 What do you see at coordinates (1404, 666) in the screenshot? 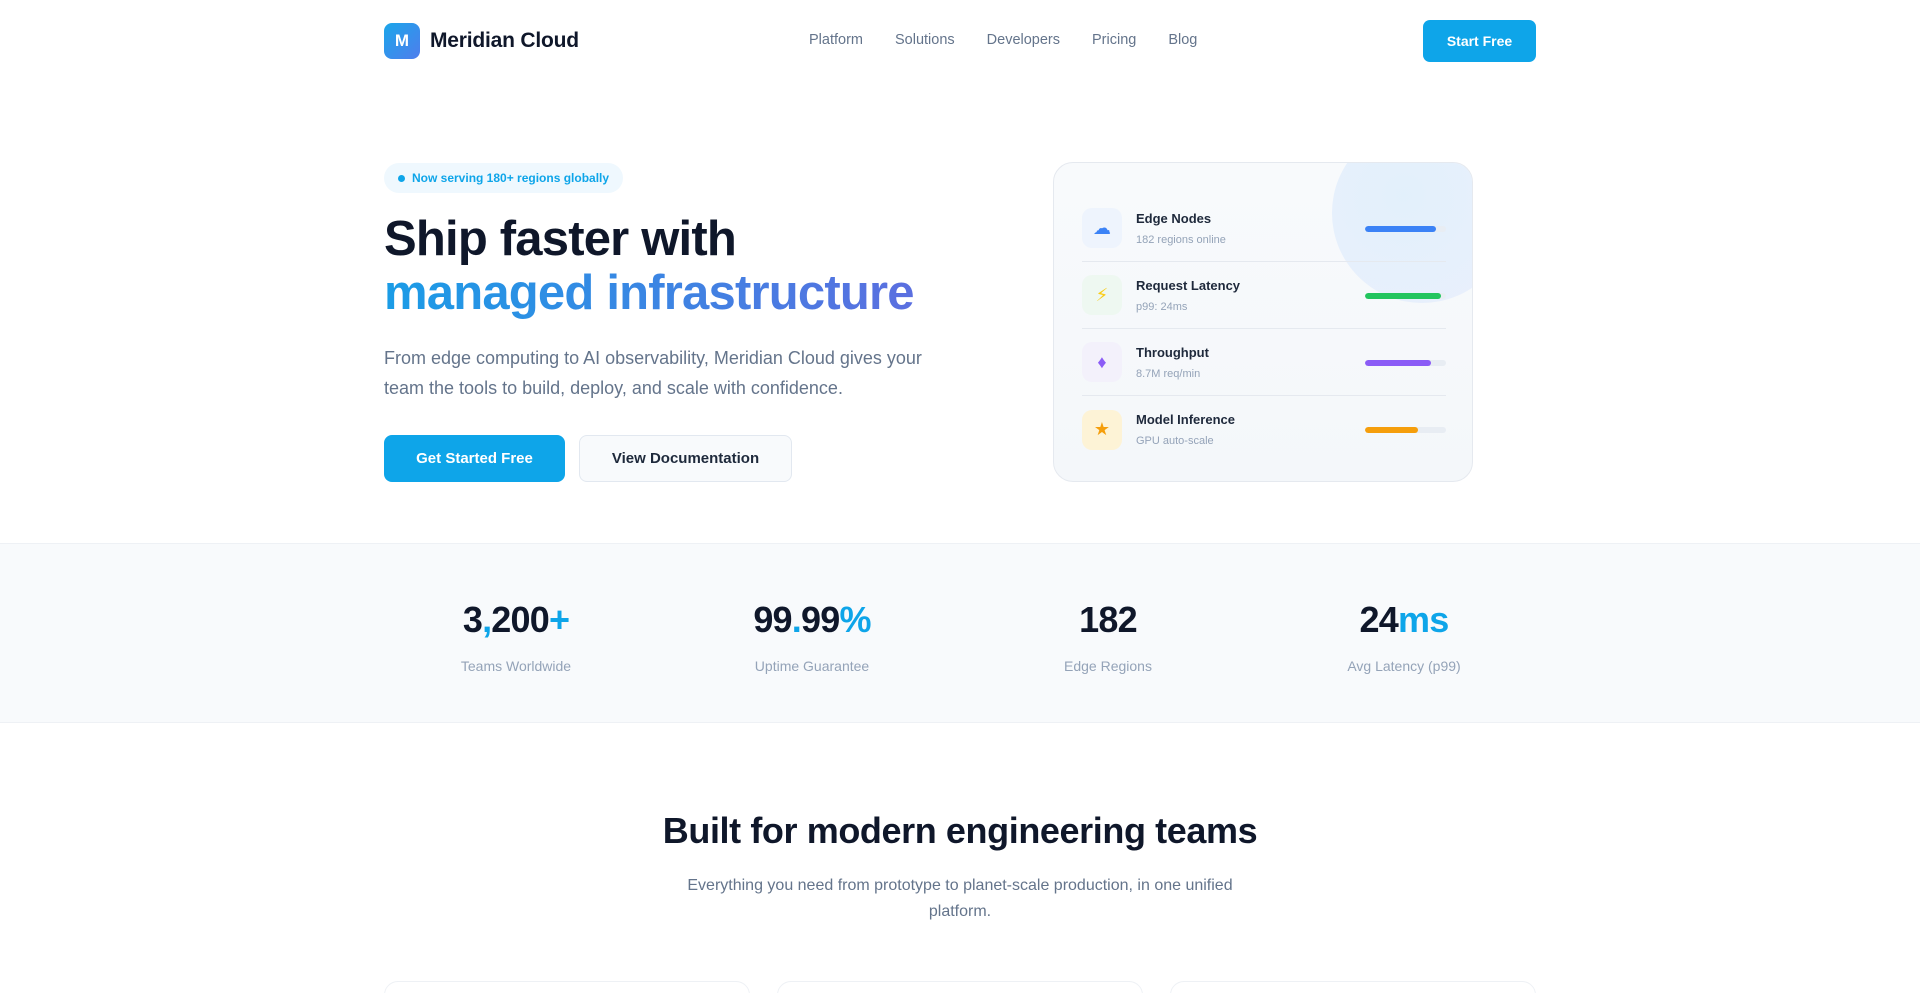
I see `stat-label: Avg Latency (p99)` at bounding box center [1404, 666].